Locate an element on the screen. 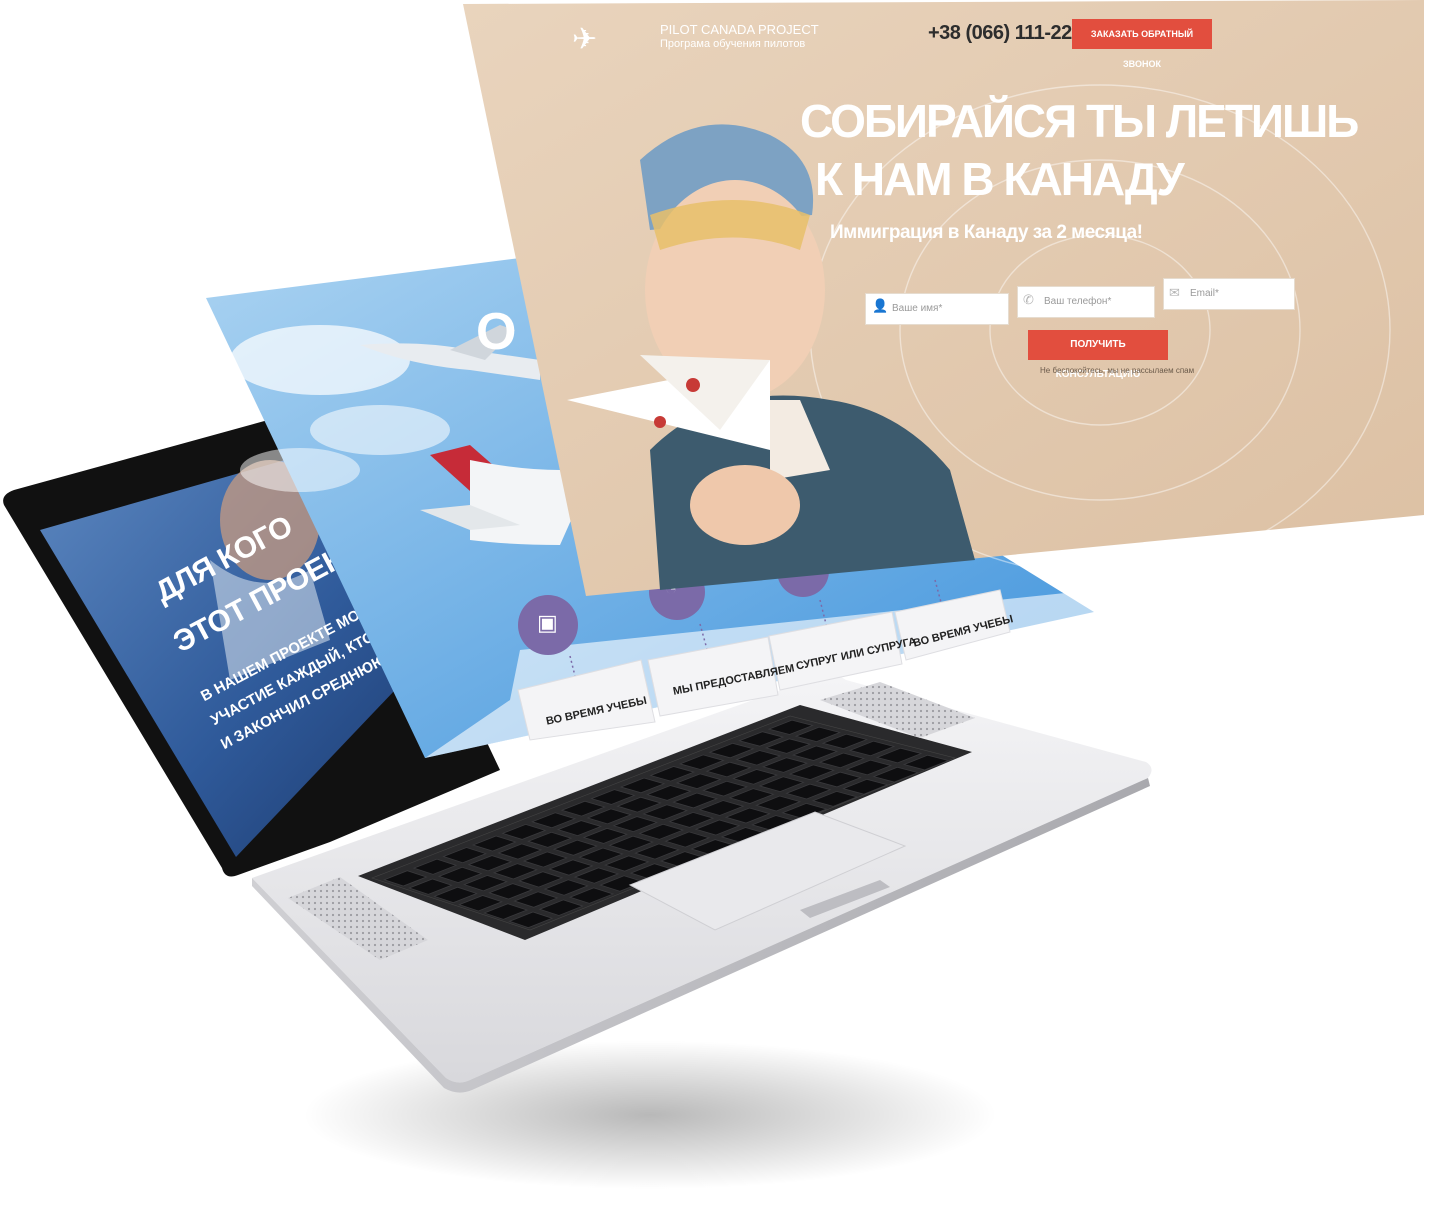 This screenshot has width=1429, height=1232. email-input: Email* is located at coordinates (1229, 294).